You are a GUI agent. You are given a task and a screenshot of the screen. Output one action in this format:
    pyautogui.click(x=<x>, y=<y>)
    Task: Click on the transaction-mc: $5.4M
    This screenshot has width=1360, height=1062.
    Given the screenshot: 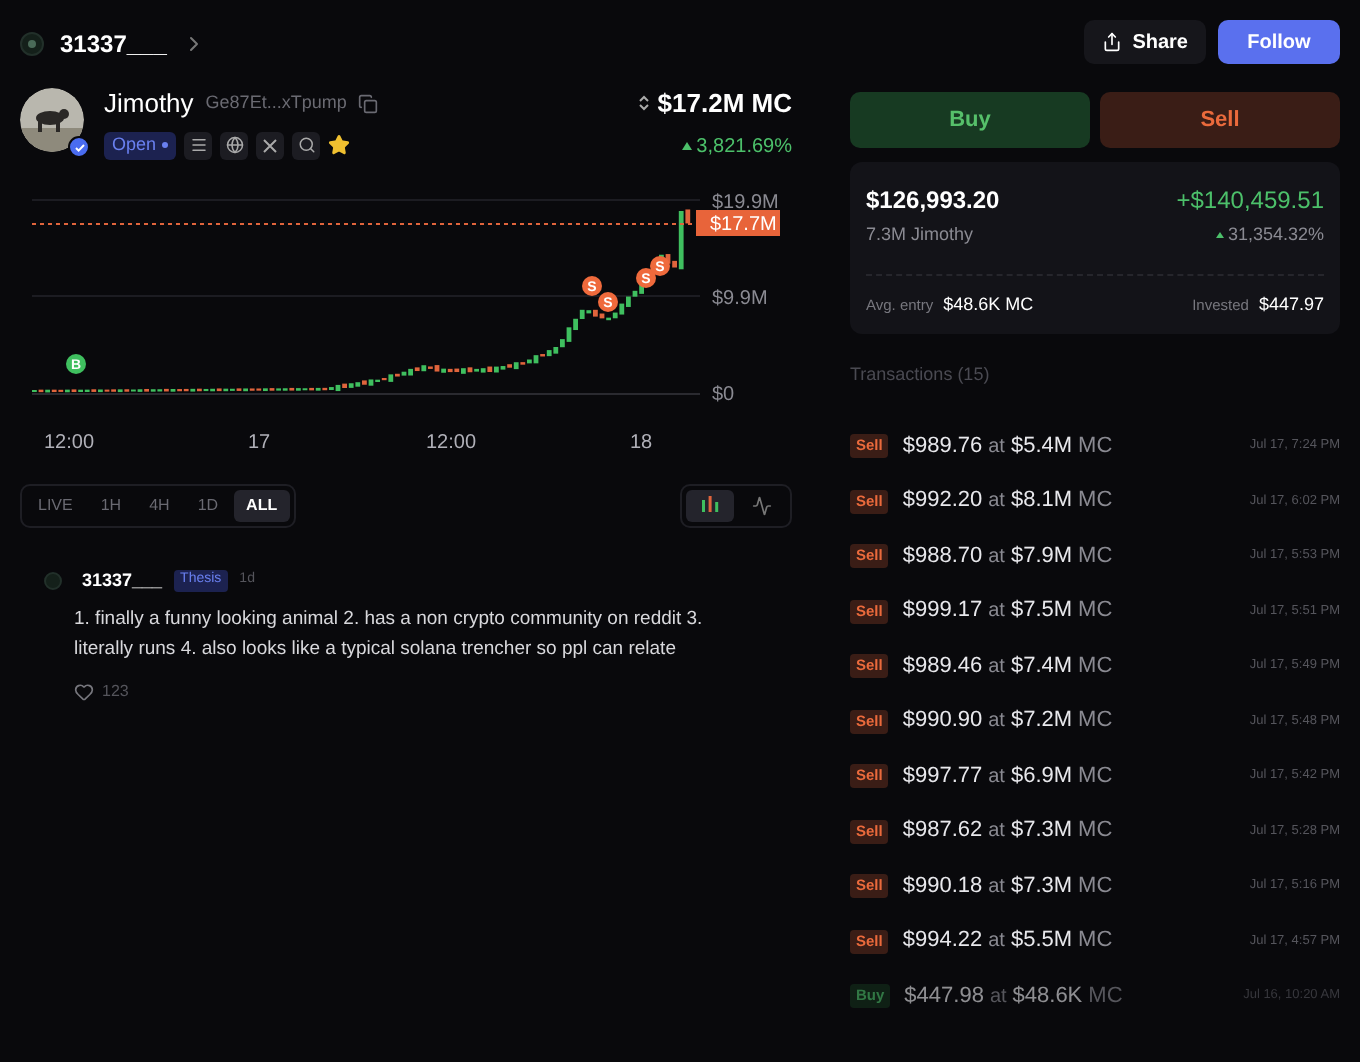 What is the action you would take?
    pyautogui.click(x=1041, y=446)
    